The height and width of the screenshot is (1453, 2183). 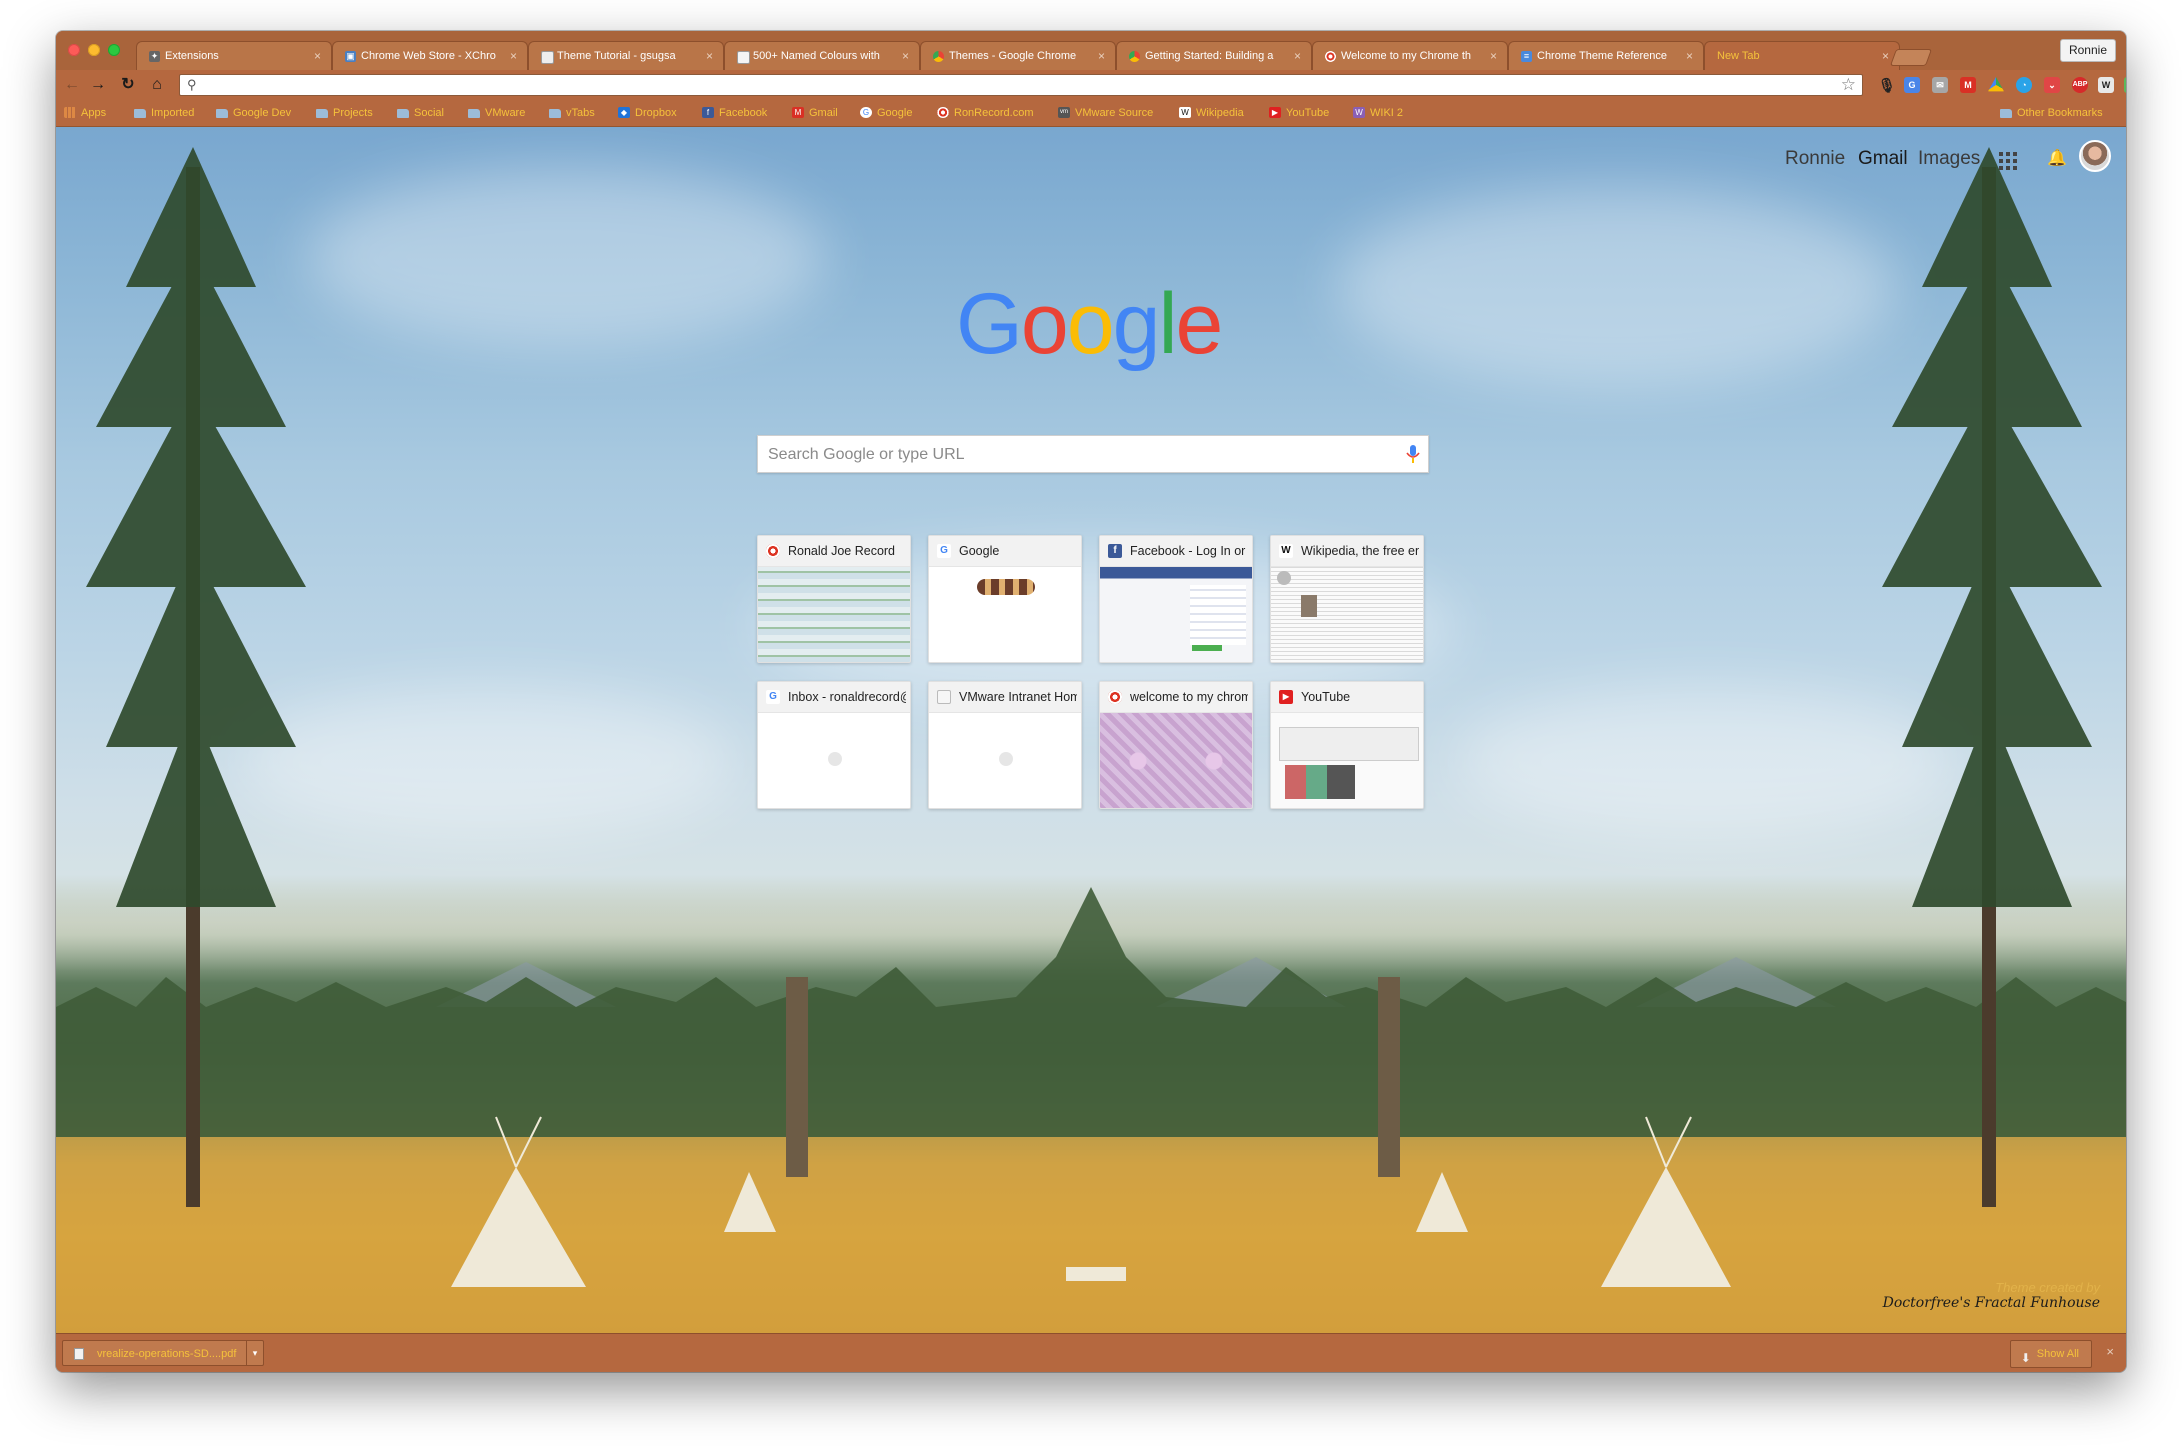 I want to click on pdf-file-icon, so click(x=79, y=1354).